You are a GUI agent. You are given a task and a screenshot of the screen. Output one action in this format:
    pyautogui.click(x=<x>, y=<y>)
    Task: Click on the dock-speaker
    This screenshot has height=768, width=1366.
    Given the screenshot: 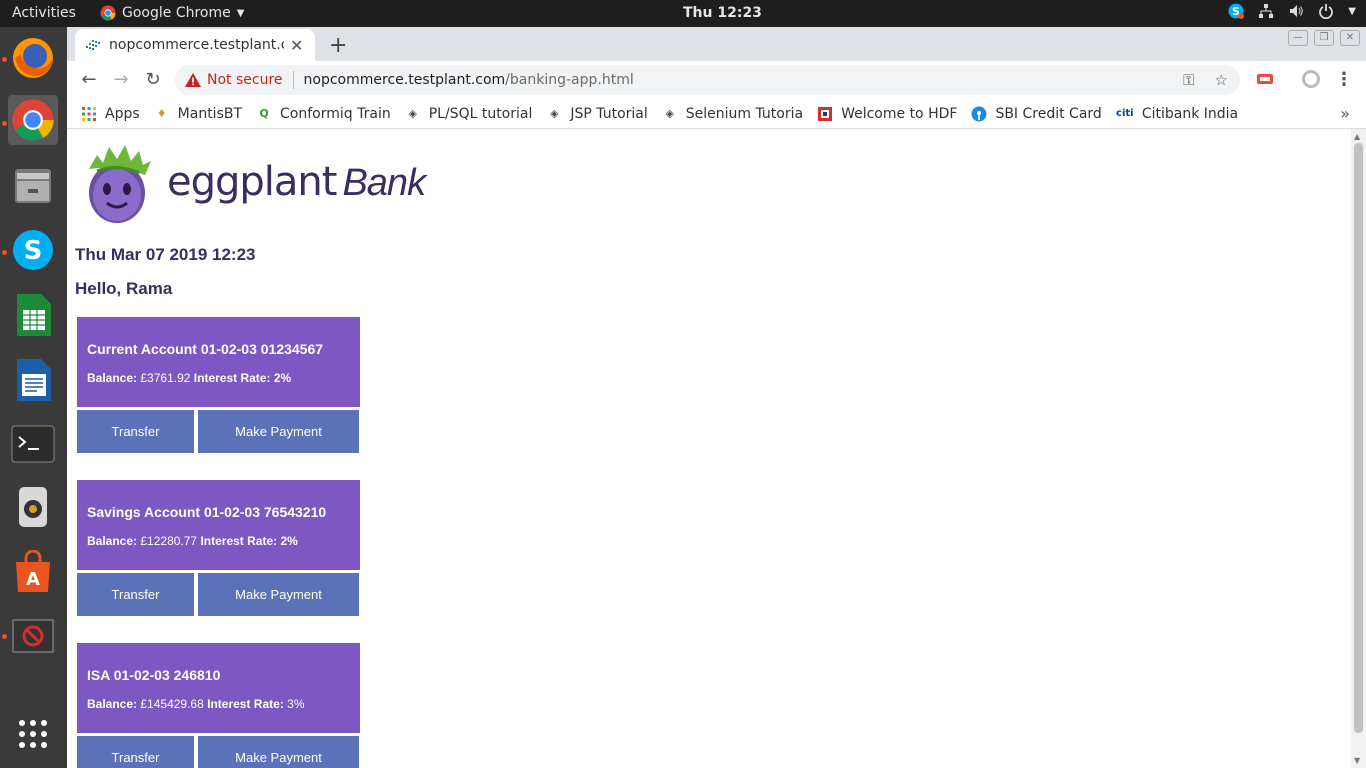 What is the action you would take?
    pyautogui.click(x=33, y=507)
    